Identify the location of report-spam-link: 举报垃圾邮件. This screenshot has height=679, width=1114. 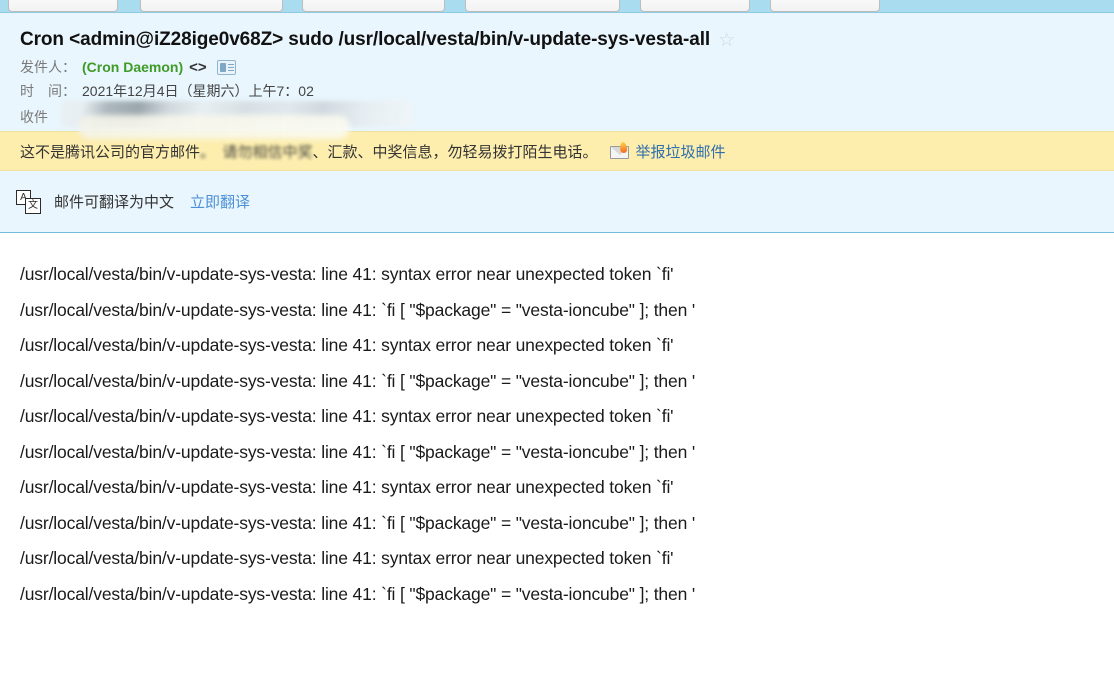
(681, 151).